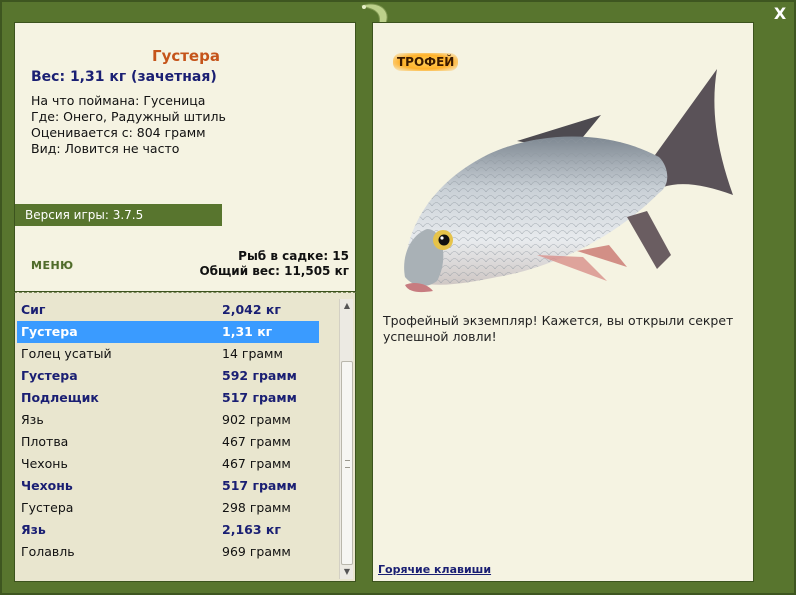 Image resolution: width=796 pixels, height=595 pixels. I want to click on keepnet-total-weight: Общий вес: 11,505 кг, so click(274, 271).